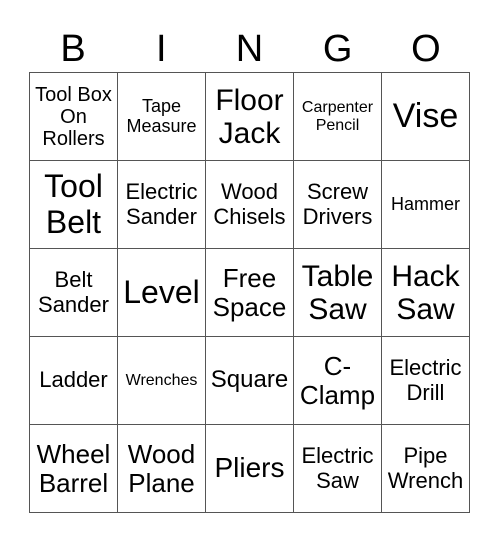 This screenshot has height=544, width=500. I want to click on bingo-cell: Electric Sander, so click(161, 204).